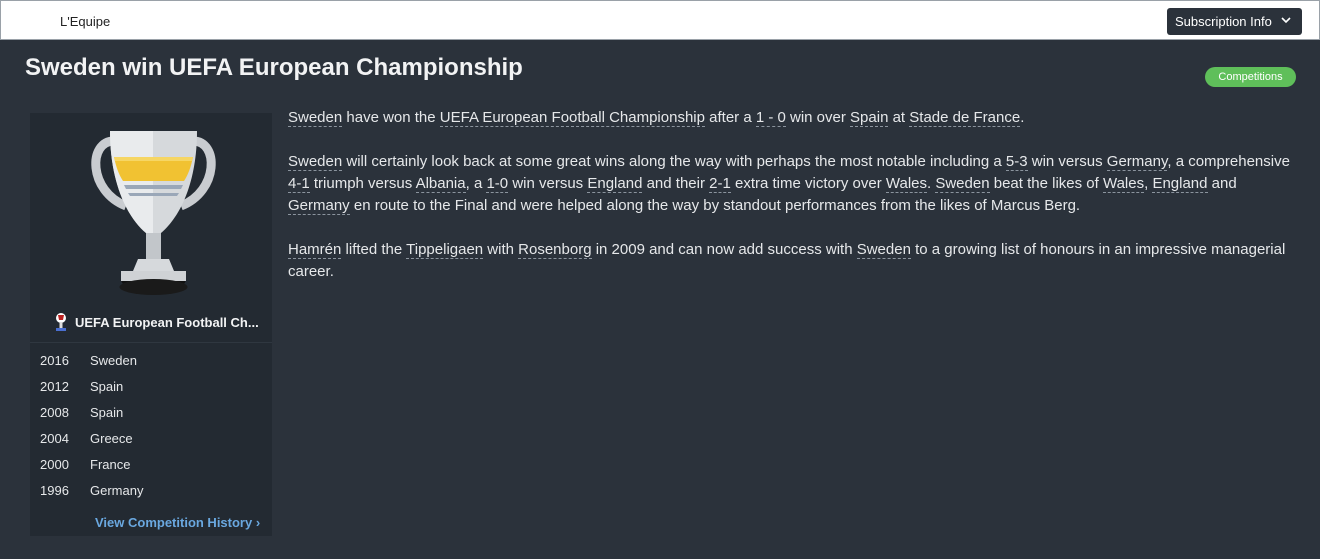  I want to click on history-year: 2000, so click(54, 464).